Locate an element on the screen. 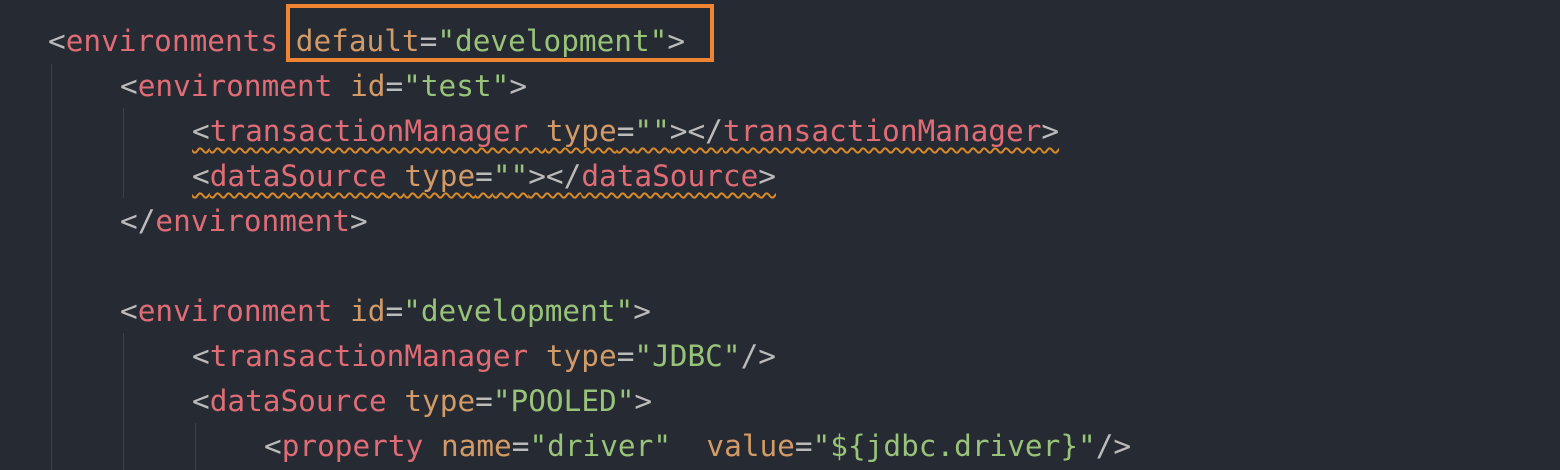  attribute-value: "test" is located at coordinates (456, 86).